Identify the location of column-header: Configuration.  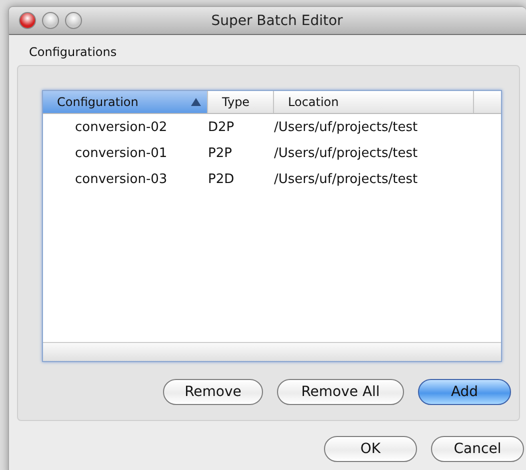
(125, 102).